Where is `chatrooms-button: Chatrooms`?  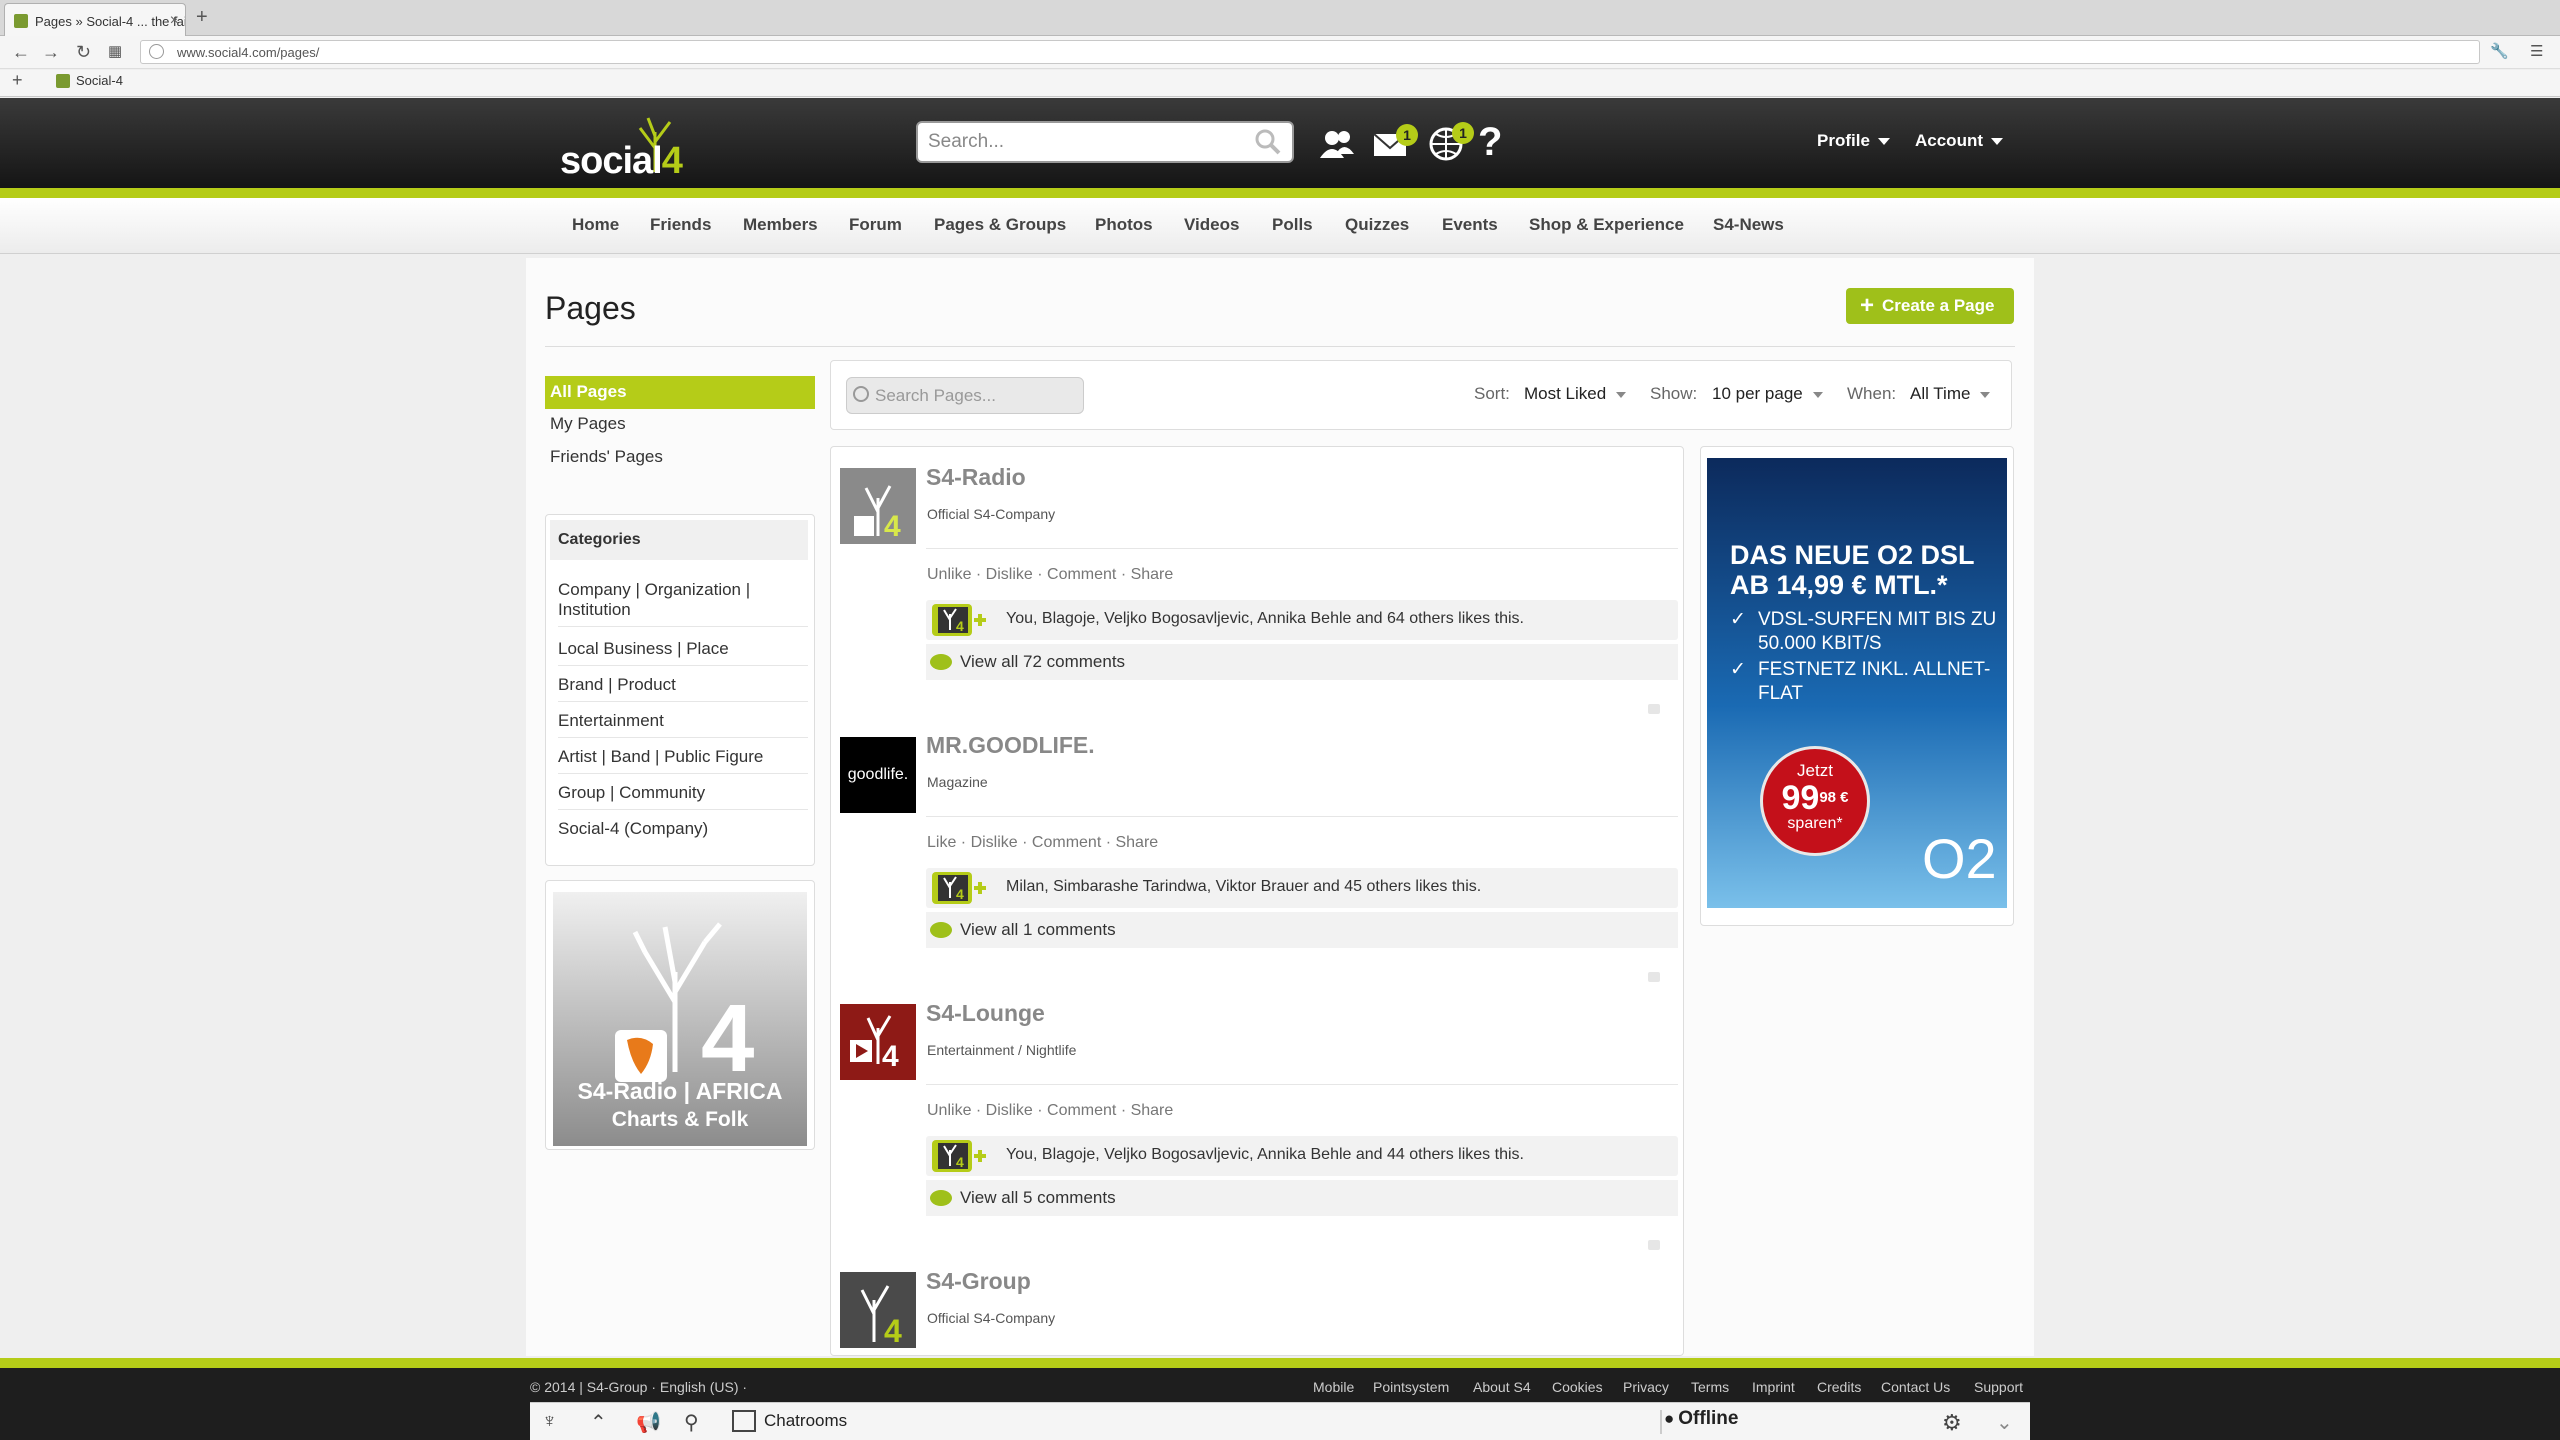 chatrooms-button: Chatrooms is located at coordinates (805, 1421).